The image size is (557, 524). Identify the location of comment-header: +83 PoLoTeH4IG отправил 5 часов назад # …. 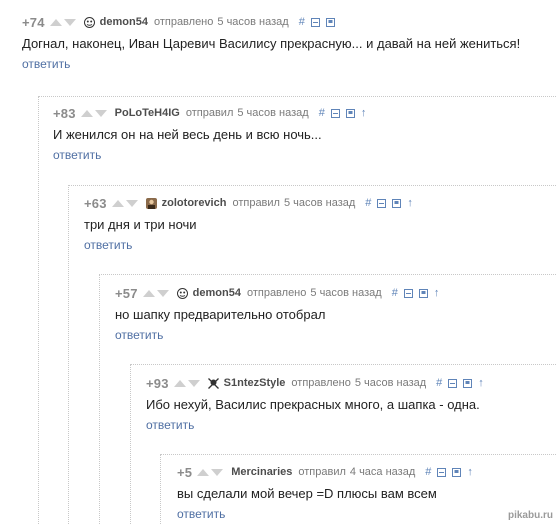
(212, 113).